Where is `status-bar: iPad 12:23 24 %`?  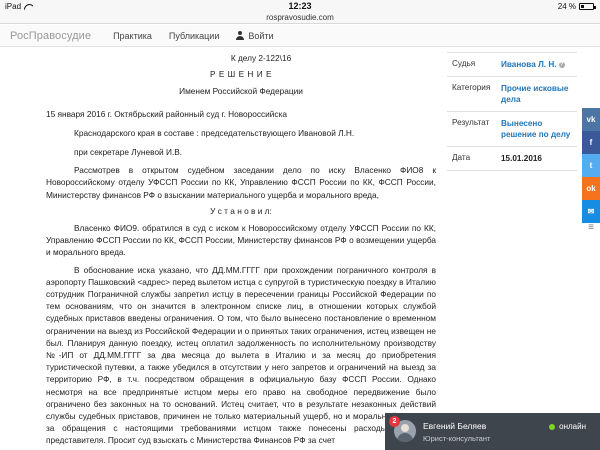 status-bar: iPad 12:23 24 % is located at coordinates (300, 6).